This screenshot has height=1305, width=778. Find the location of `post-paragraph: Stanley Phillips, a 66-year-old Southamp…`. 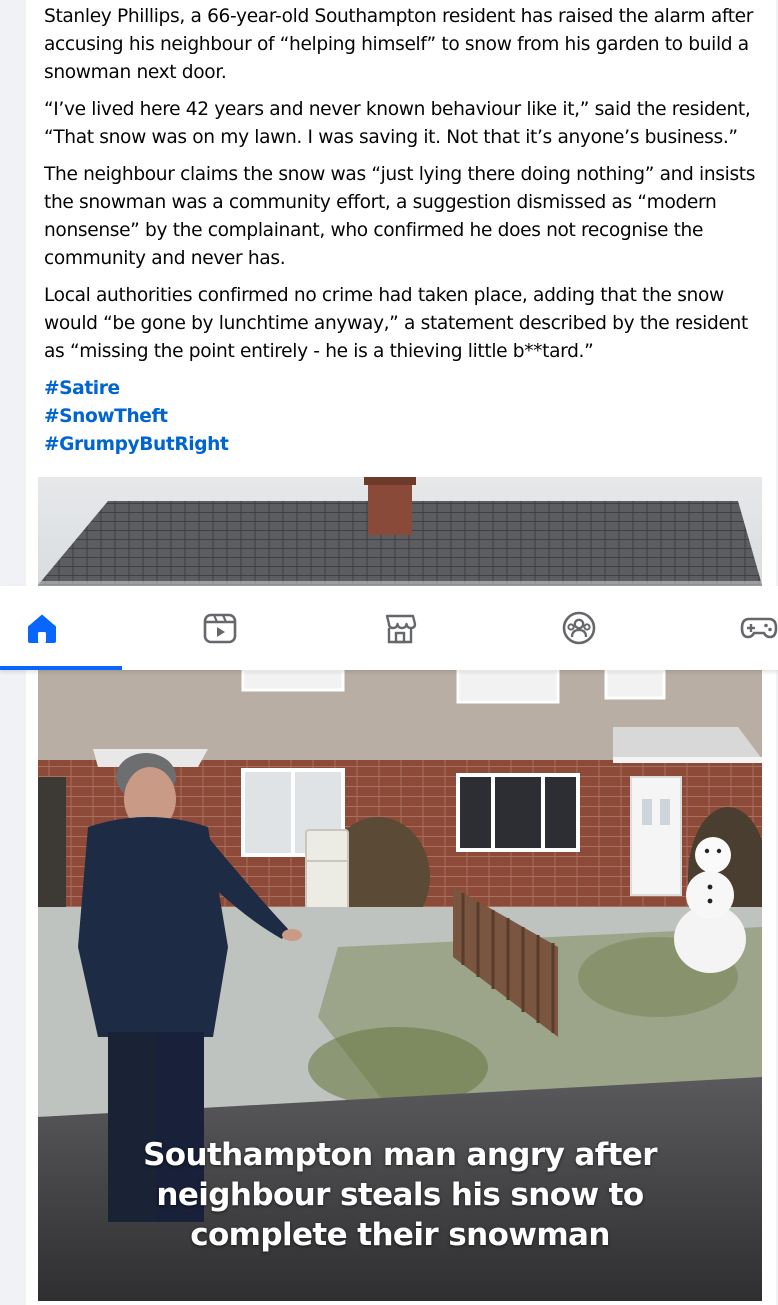

post-paragraph: Stanley Phillips, a 66-year-old Southamp… is located at coordinates (399, 44).